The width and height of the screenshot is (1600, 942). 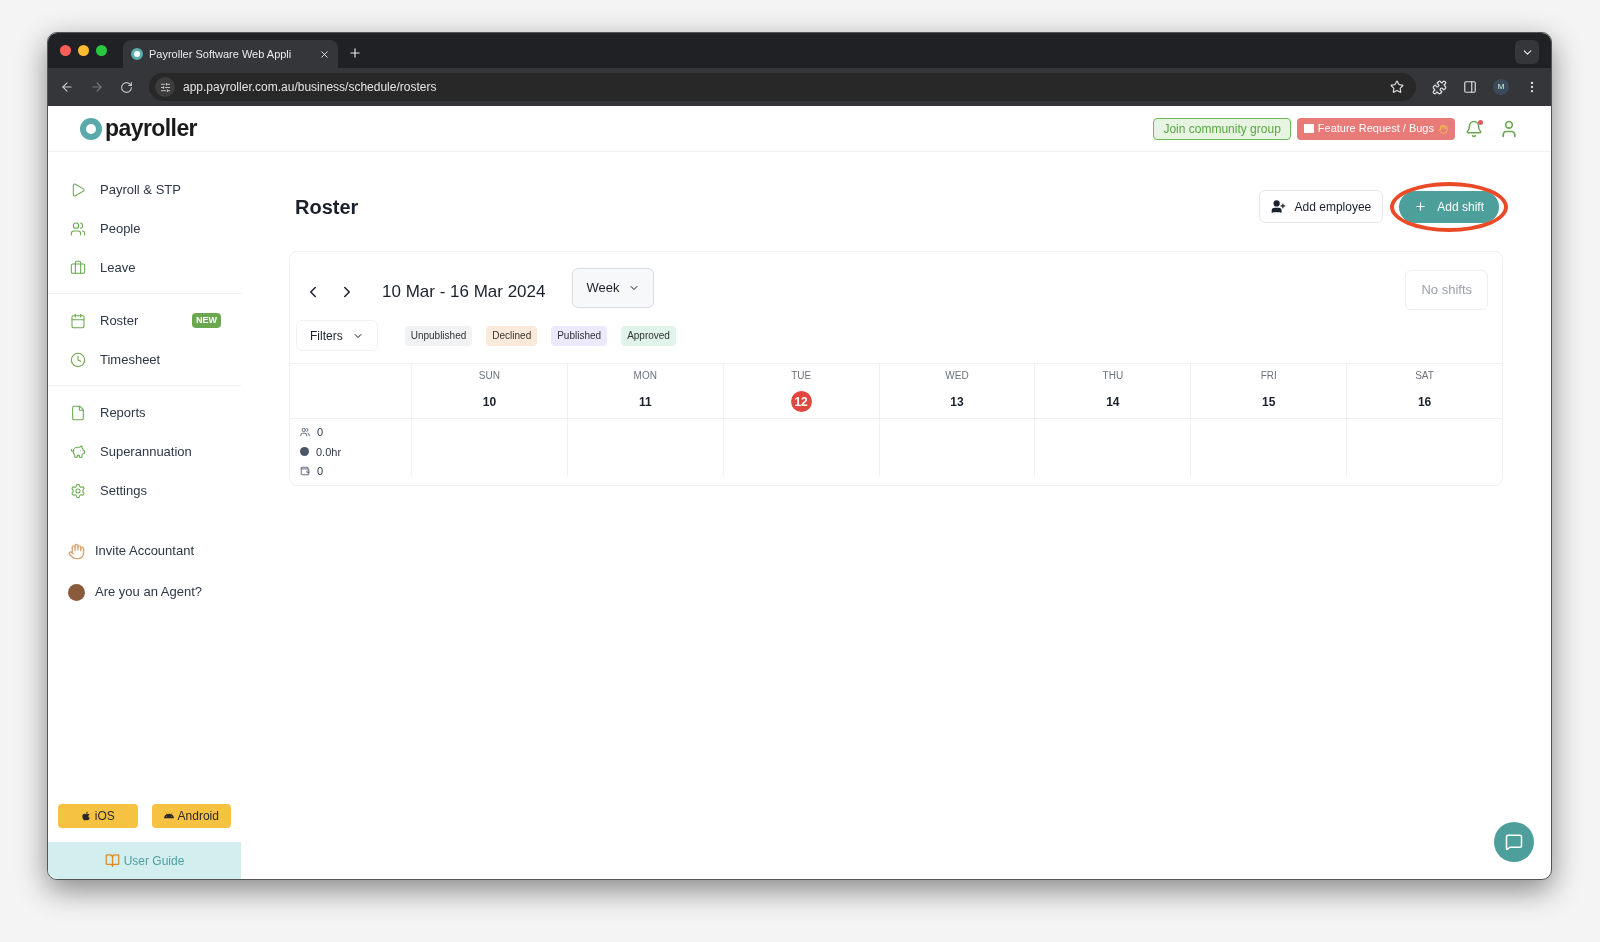 I want to click on chat-icon, so click(x=1514, y=842).